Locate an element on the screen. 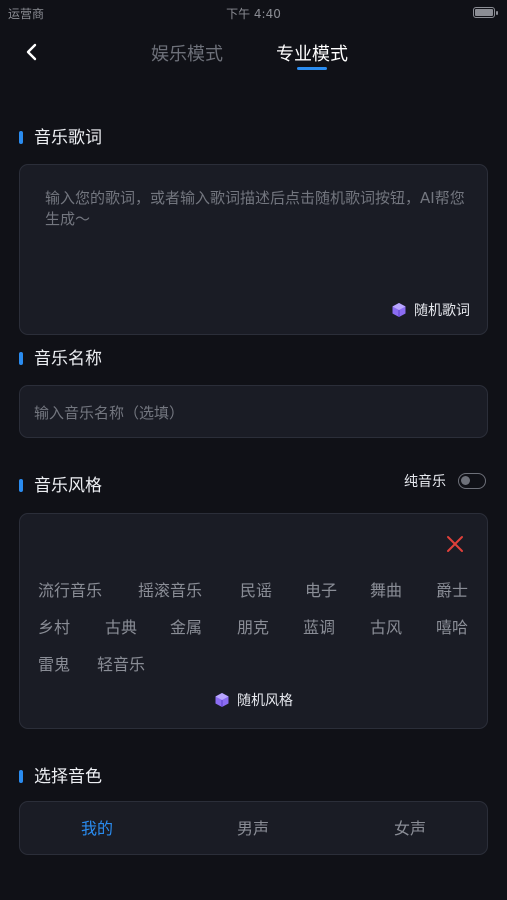 Image resolution: width=507 pixels, height=900 pixels. battery-icon is located at coordinates (485, 12).